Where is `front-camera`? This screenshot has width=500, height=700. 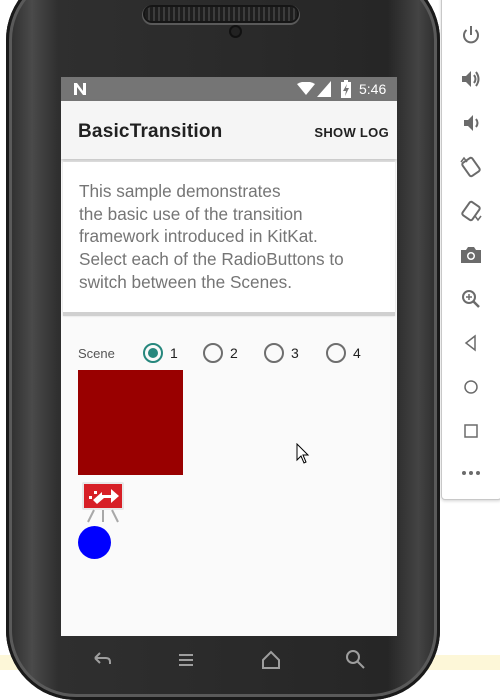 front-camera is located at coordinates (235, 31).